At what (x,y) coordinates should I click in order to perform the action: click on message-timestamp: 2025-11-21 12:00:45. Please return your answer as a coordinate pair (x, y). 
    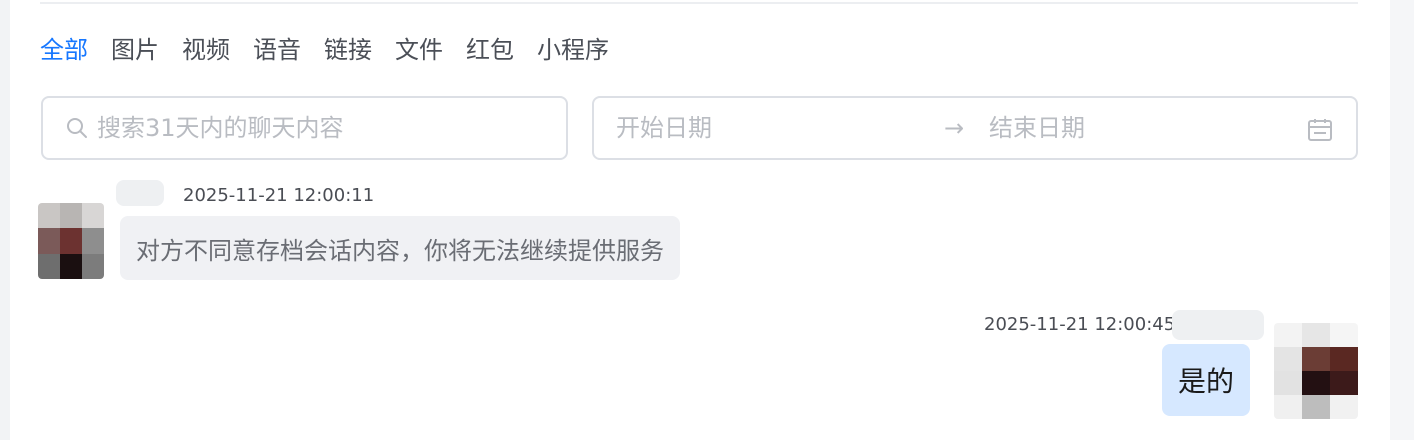
    Looking at the image, I should click on (1080, 324).